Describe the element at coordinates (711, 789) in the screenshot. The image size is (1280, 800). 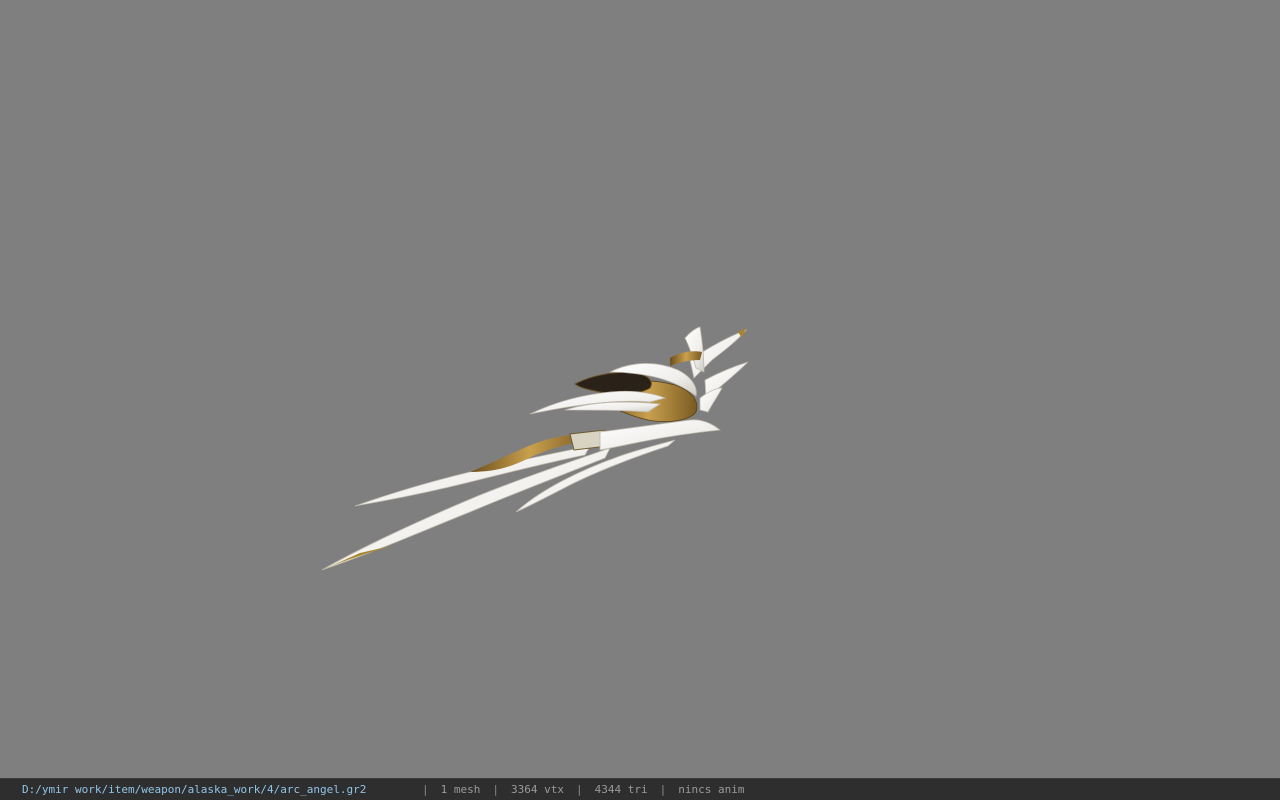
I see `animation-status: nincs anim` at that location.